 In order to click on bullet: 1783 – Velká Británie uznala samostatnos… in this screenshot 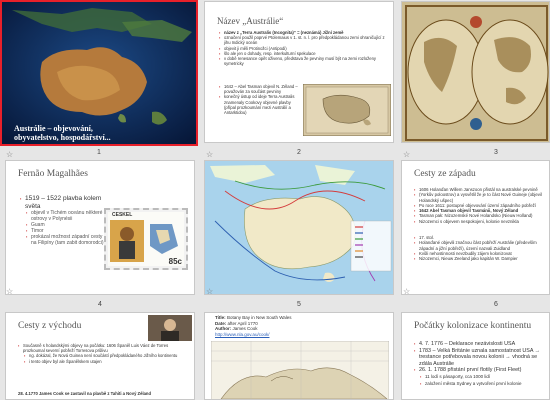, I will do `click(481, 358)`.